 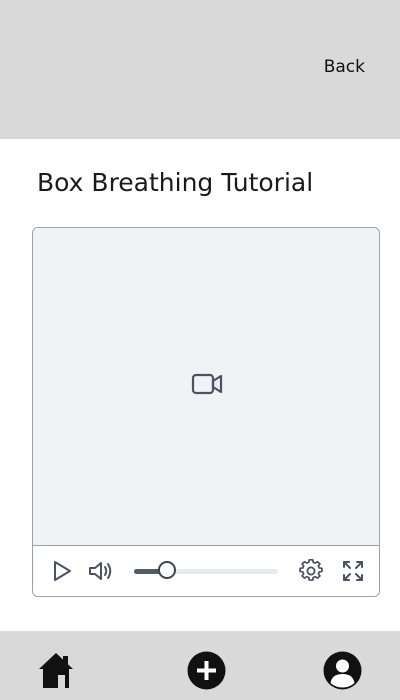 I want to click on fullscreen-icon, so click(x=353, y=571).